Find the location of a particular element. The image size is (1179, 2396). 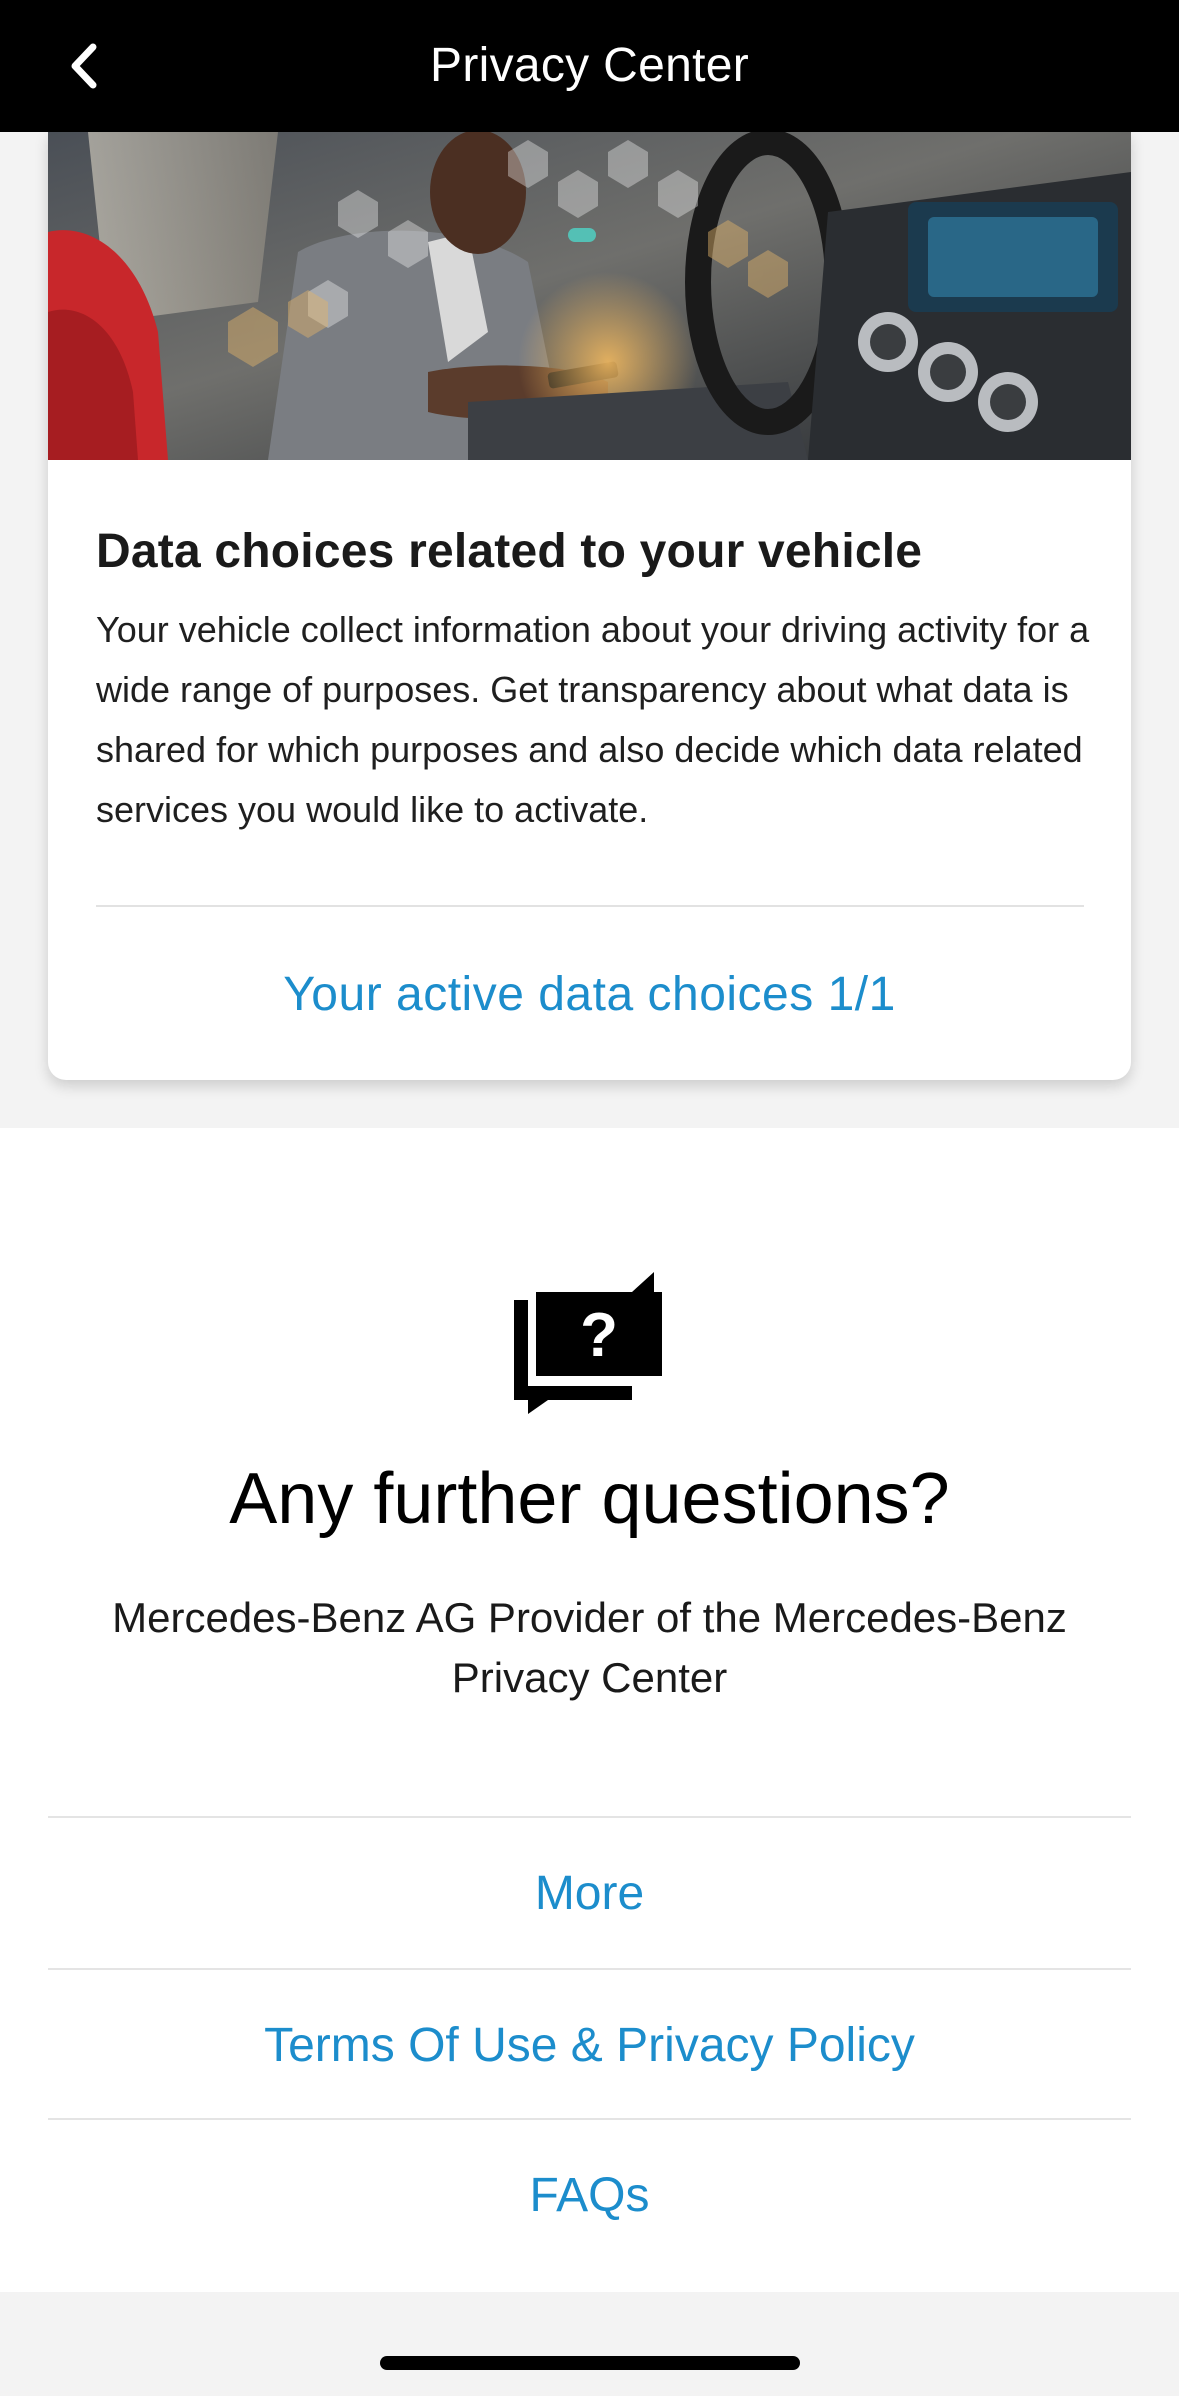

terms-privacy-link: Terms Of Use & Privacy Policy is located at coordinates (589, 2045).